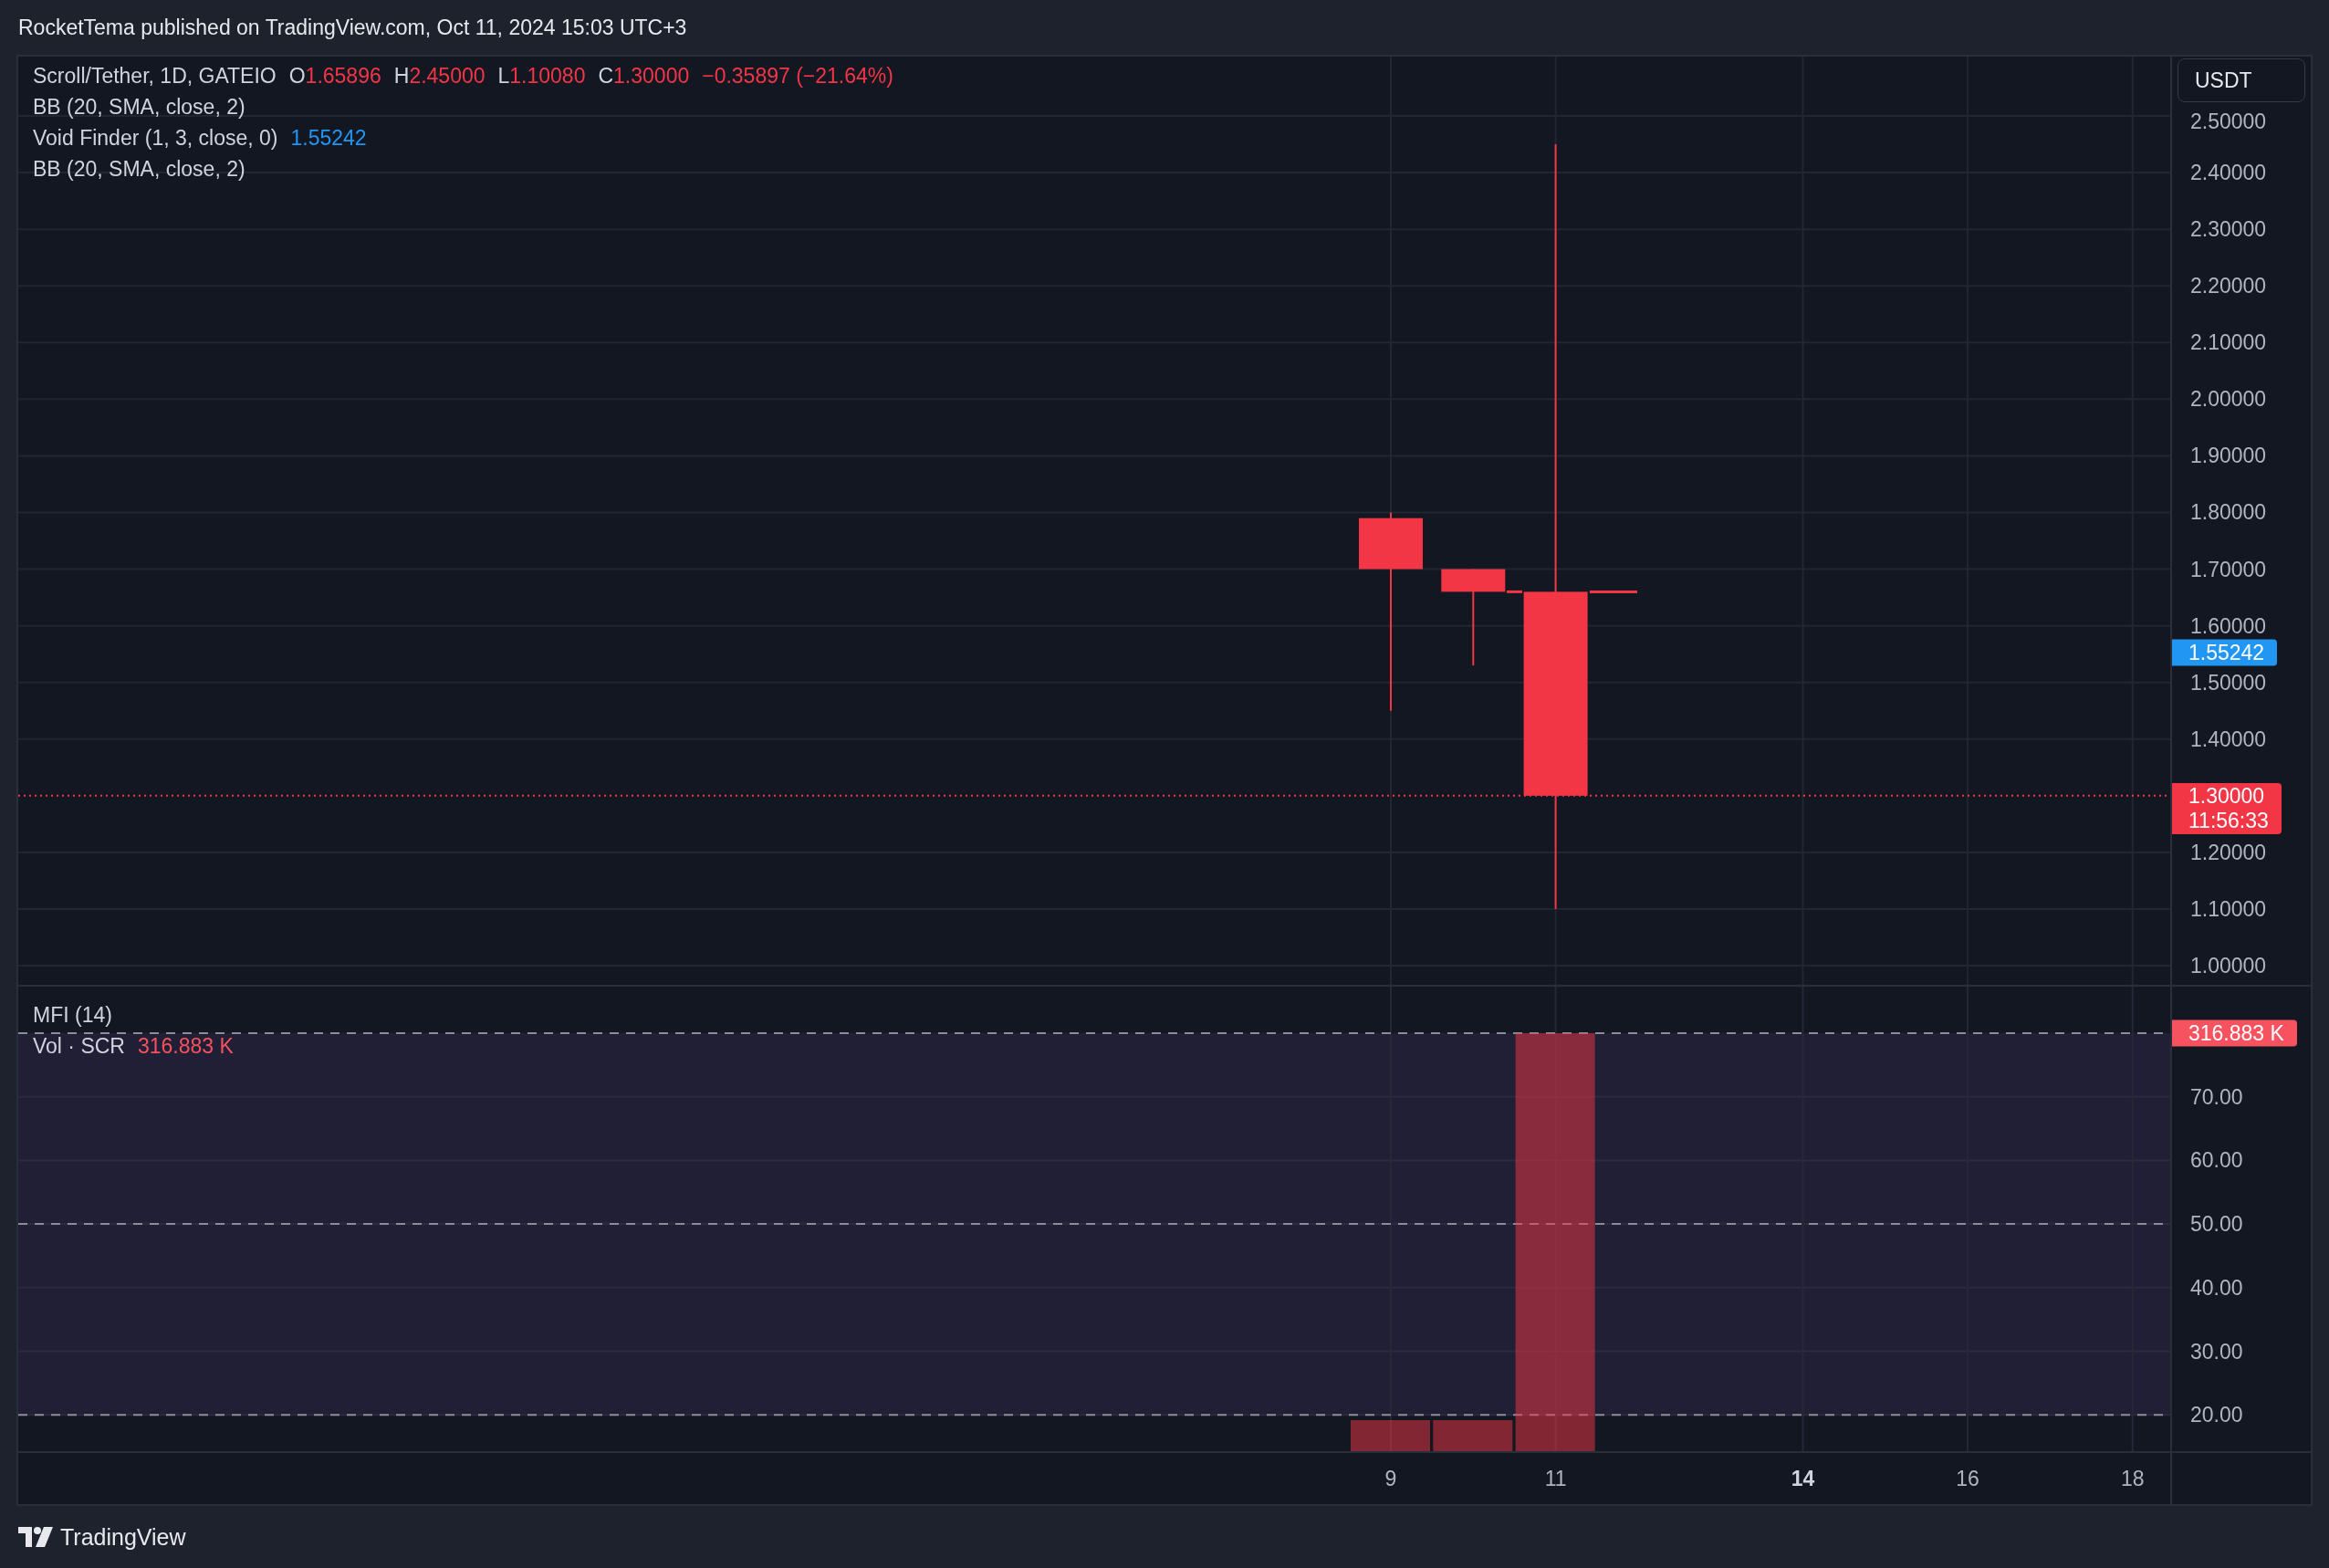 The height and width of the screenshot is (1568, 2329). I want to click on price-change: −0.35897 (−21.64%), so click(797, 76).